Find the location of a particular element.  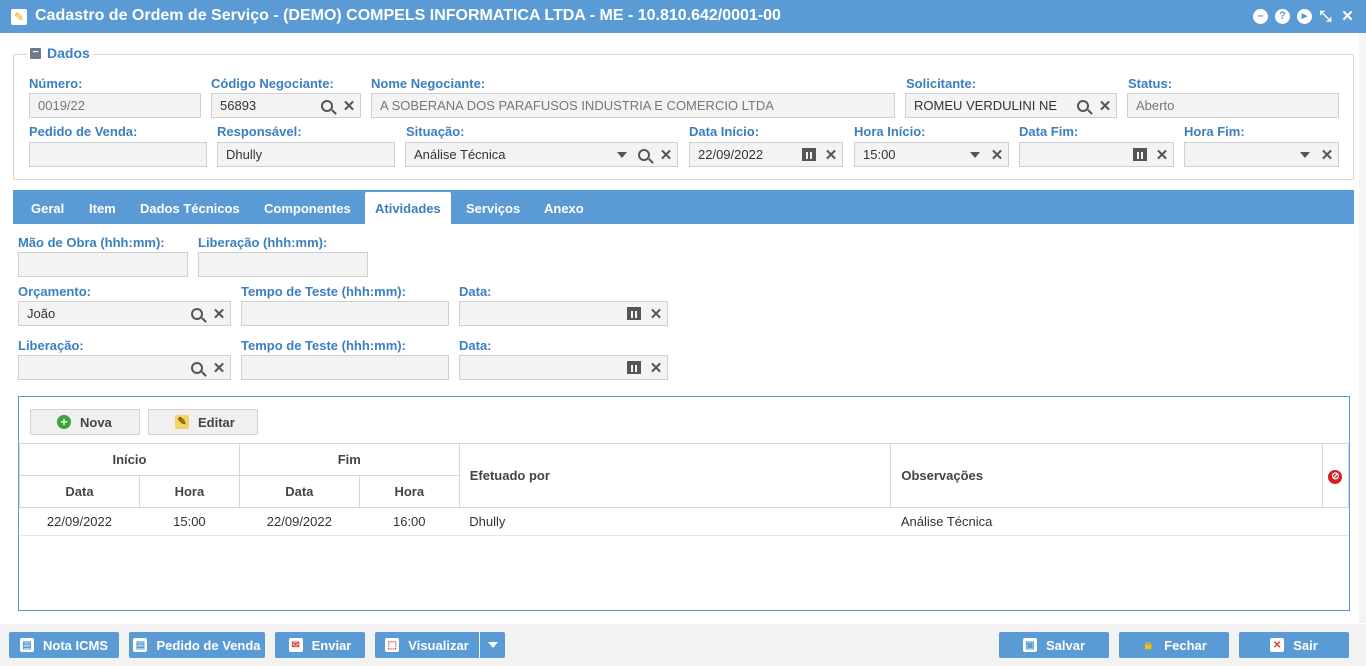

hora-fim-label: Hora Fim: is located at coordinates (1214, 131).